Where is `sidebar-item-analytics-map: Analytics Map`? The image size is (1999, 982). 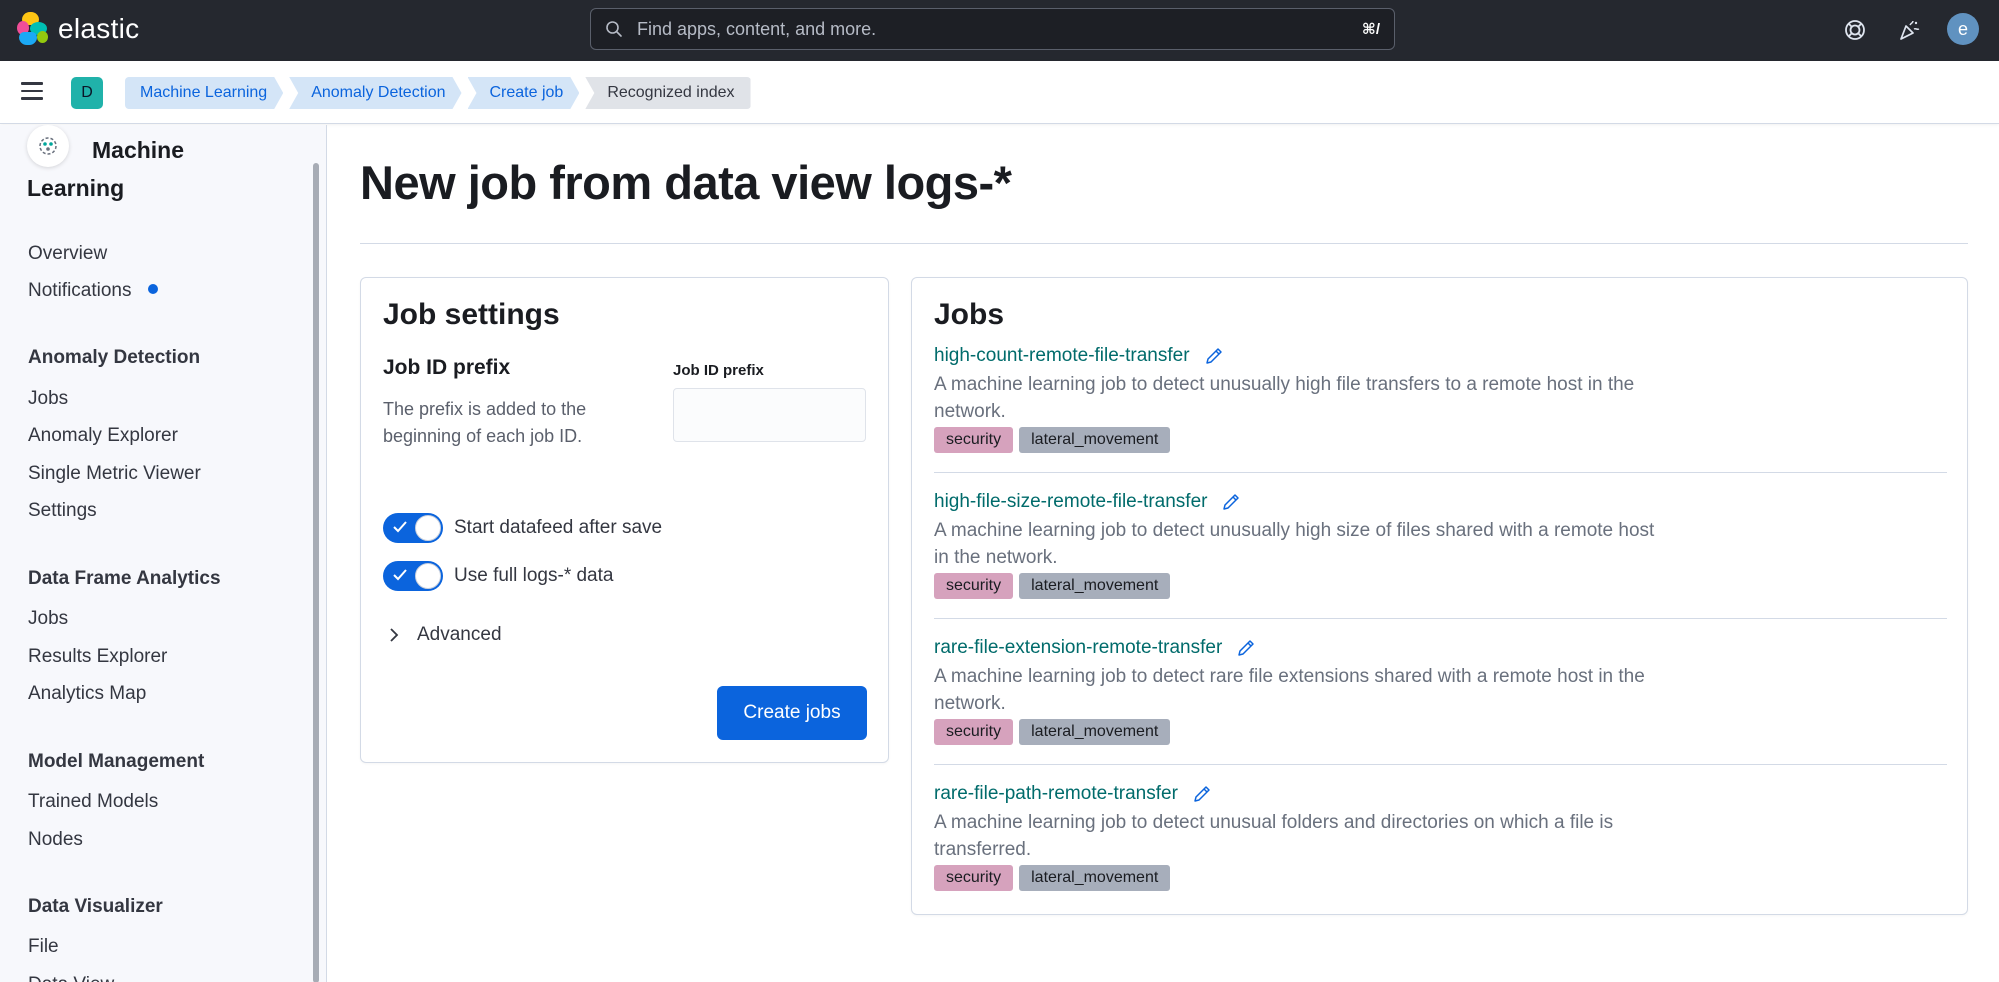 sidebar-item-analytics-map: Analytics Map is located at coordinates (87, 694).